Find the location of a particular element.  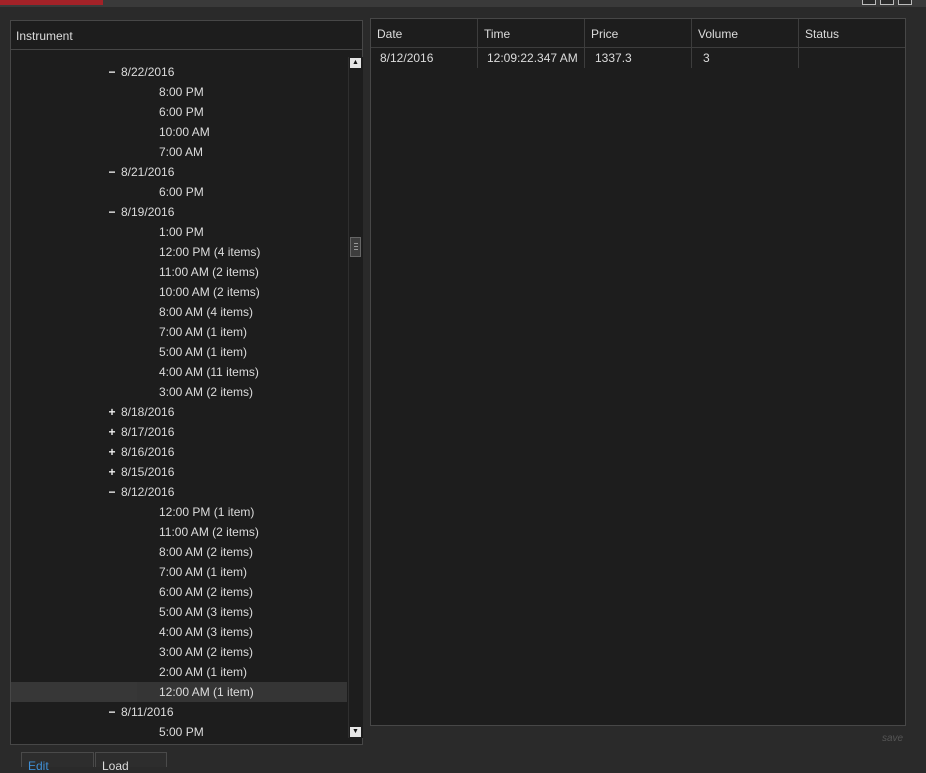

scroll-down-icon: ▼ is located at coordinates (355, 732).